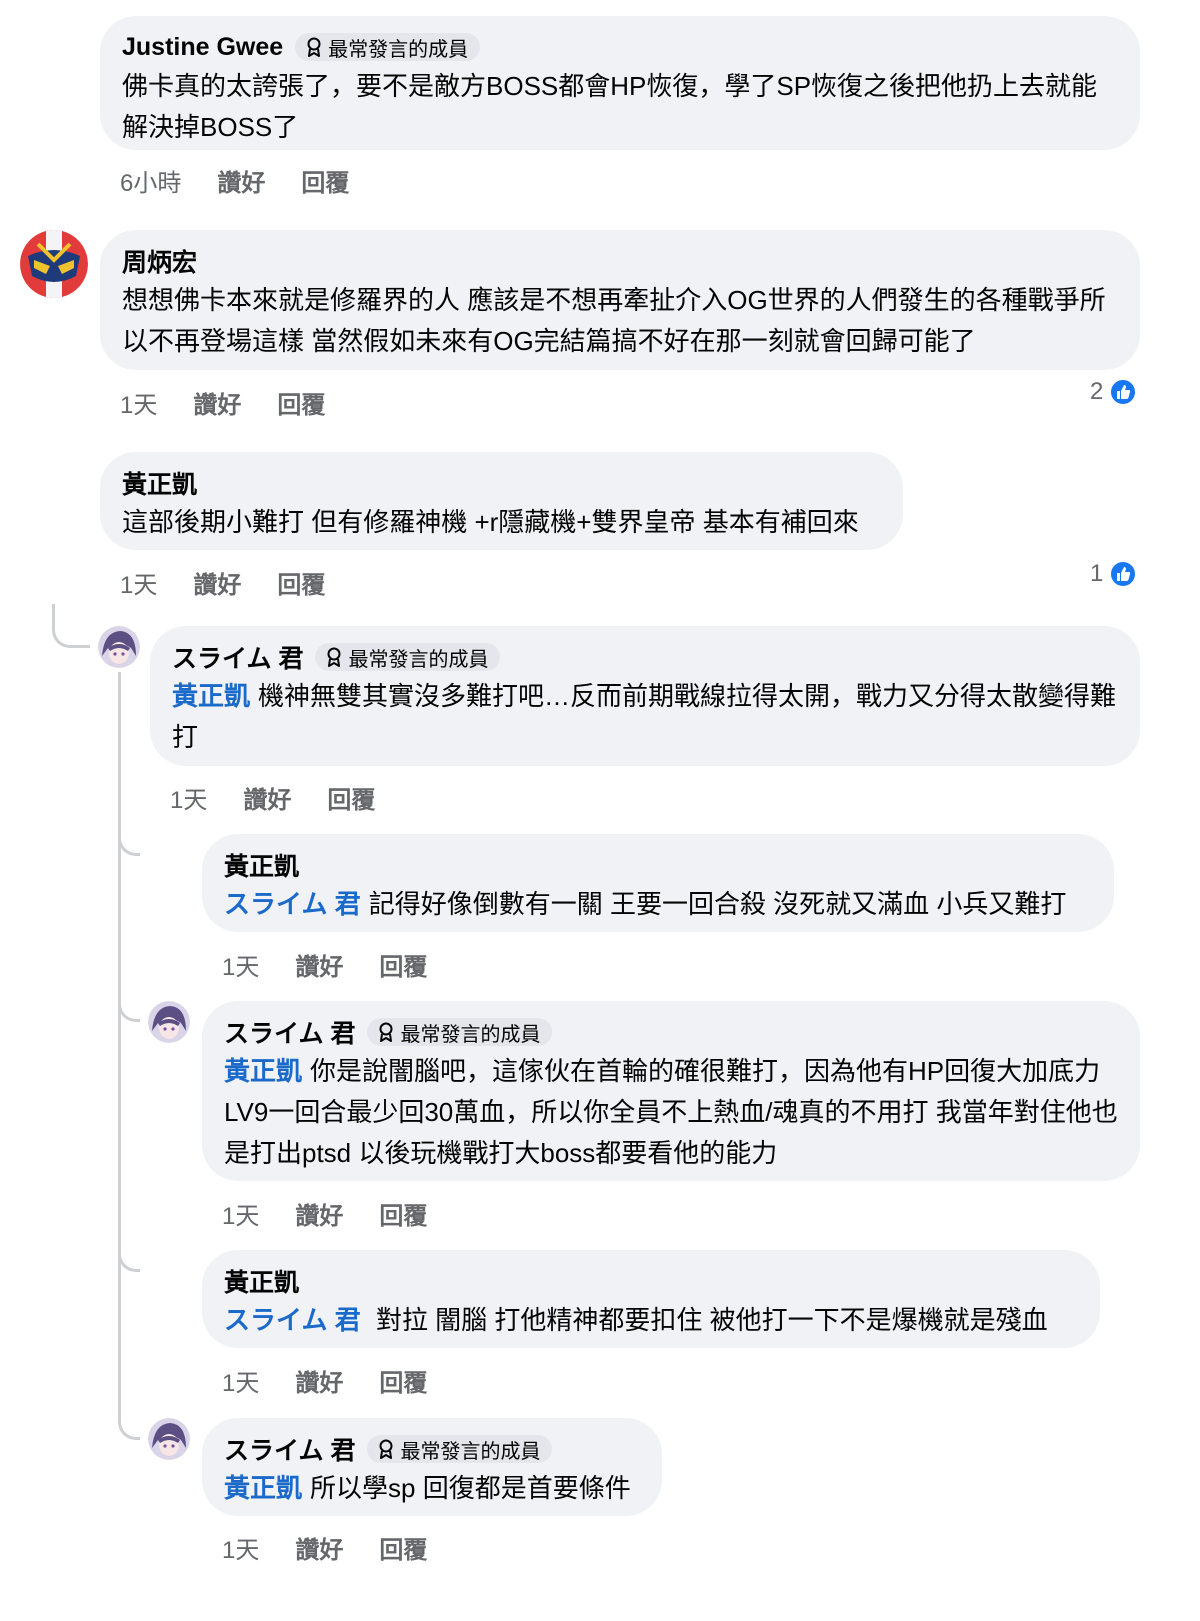 This screenshot has height=1621, width=1200. What do you see at coordinates (202, 47) in the screenshot?
I see `comment-author: Justine Gwee` at bounding box center [202, 47].